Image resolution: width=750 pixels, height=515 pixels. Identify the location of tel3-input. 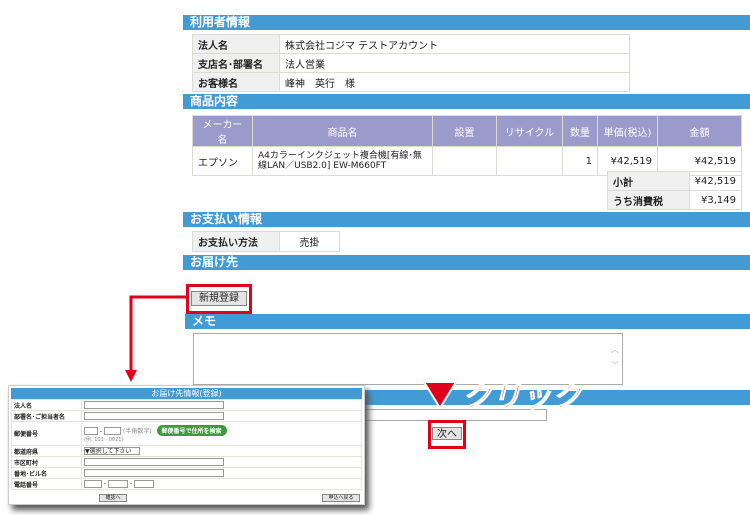
(143, 484).